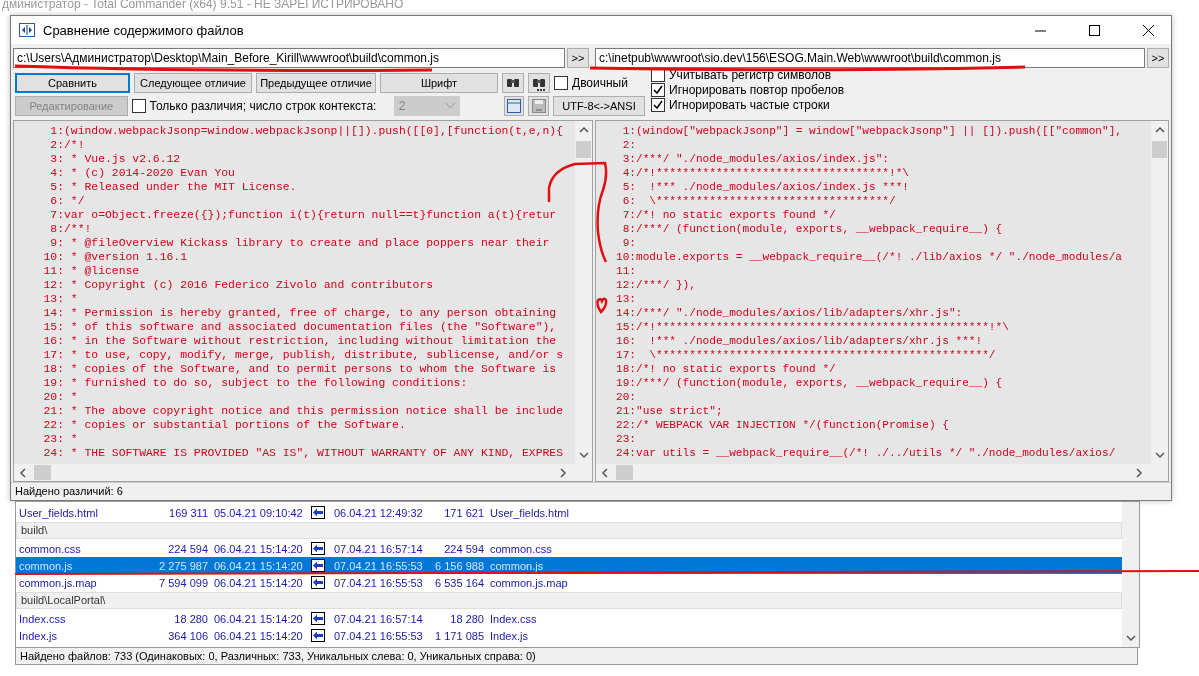  I want to click on file-row: Index.js 364 106 06.04.21 15:14:20 07.04.21 16:55:53 1 171 085 Index.js, so click(569, 635).